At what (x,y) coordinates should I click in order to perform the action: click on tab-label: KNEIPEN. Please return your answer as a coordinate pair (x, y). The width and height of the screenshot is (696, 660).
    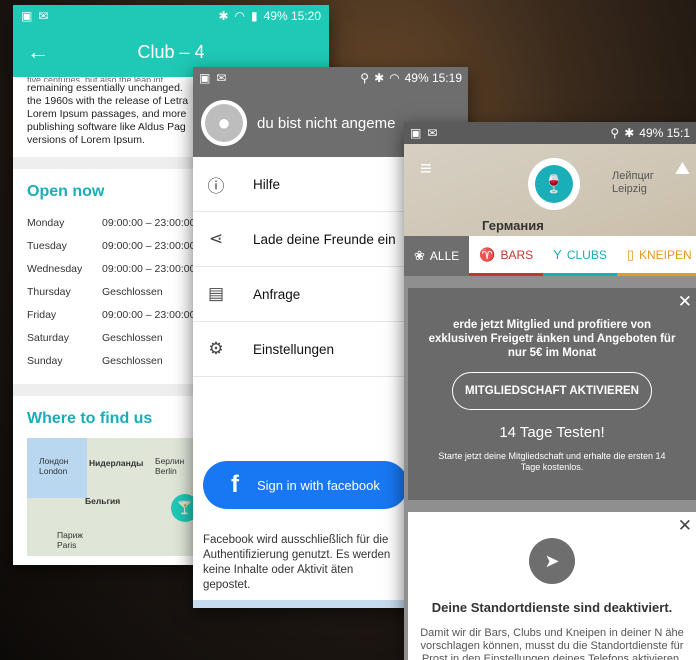
    Looking at the image, I should click on (665, 254).